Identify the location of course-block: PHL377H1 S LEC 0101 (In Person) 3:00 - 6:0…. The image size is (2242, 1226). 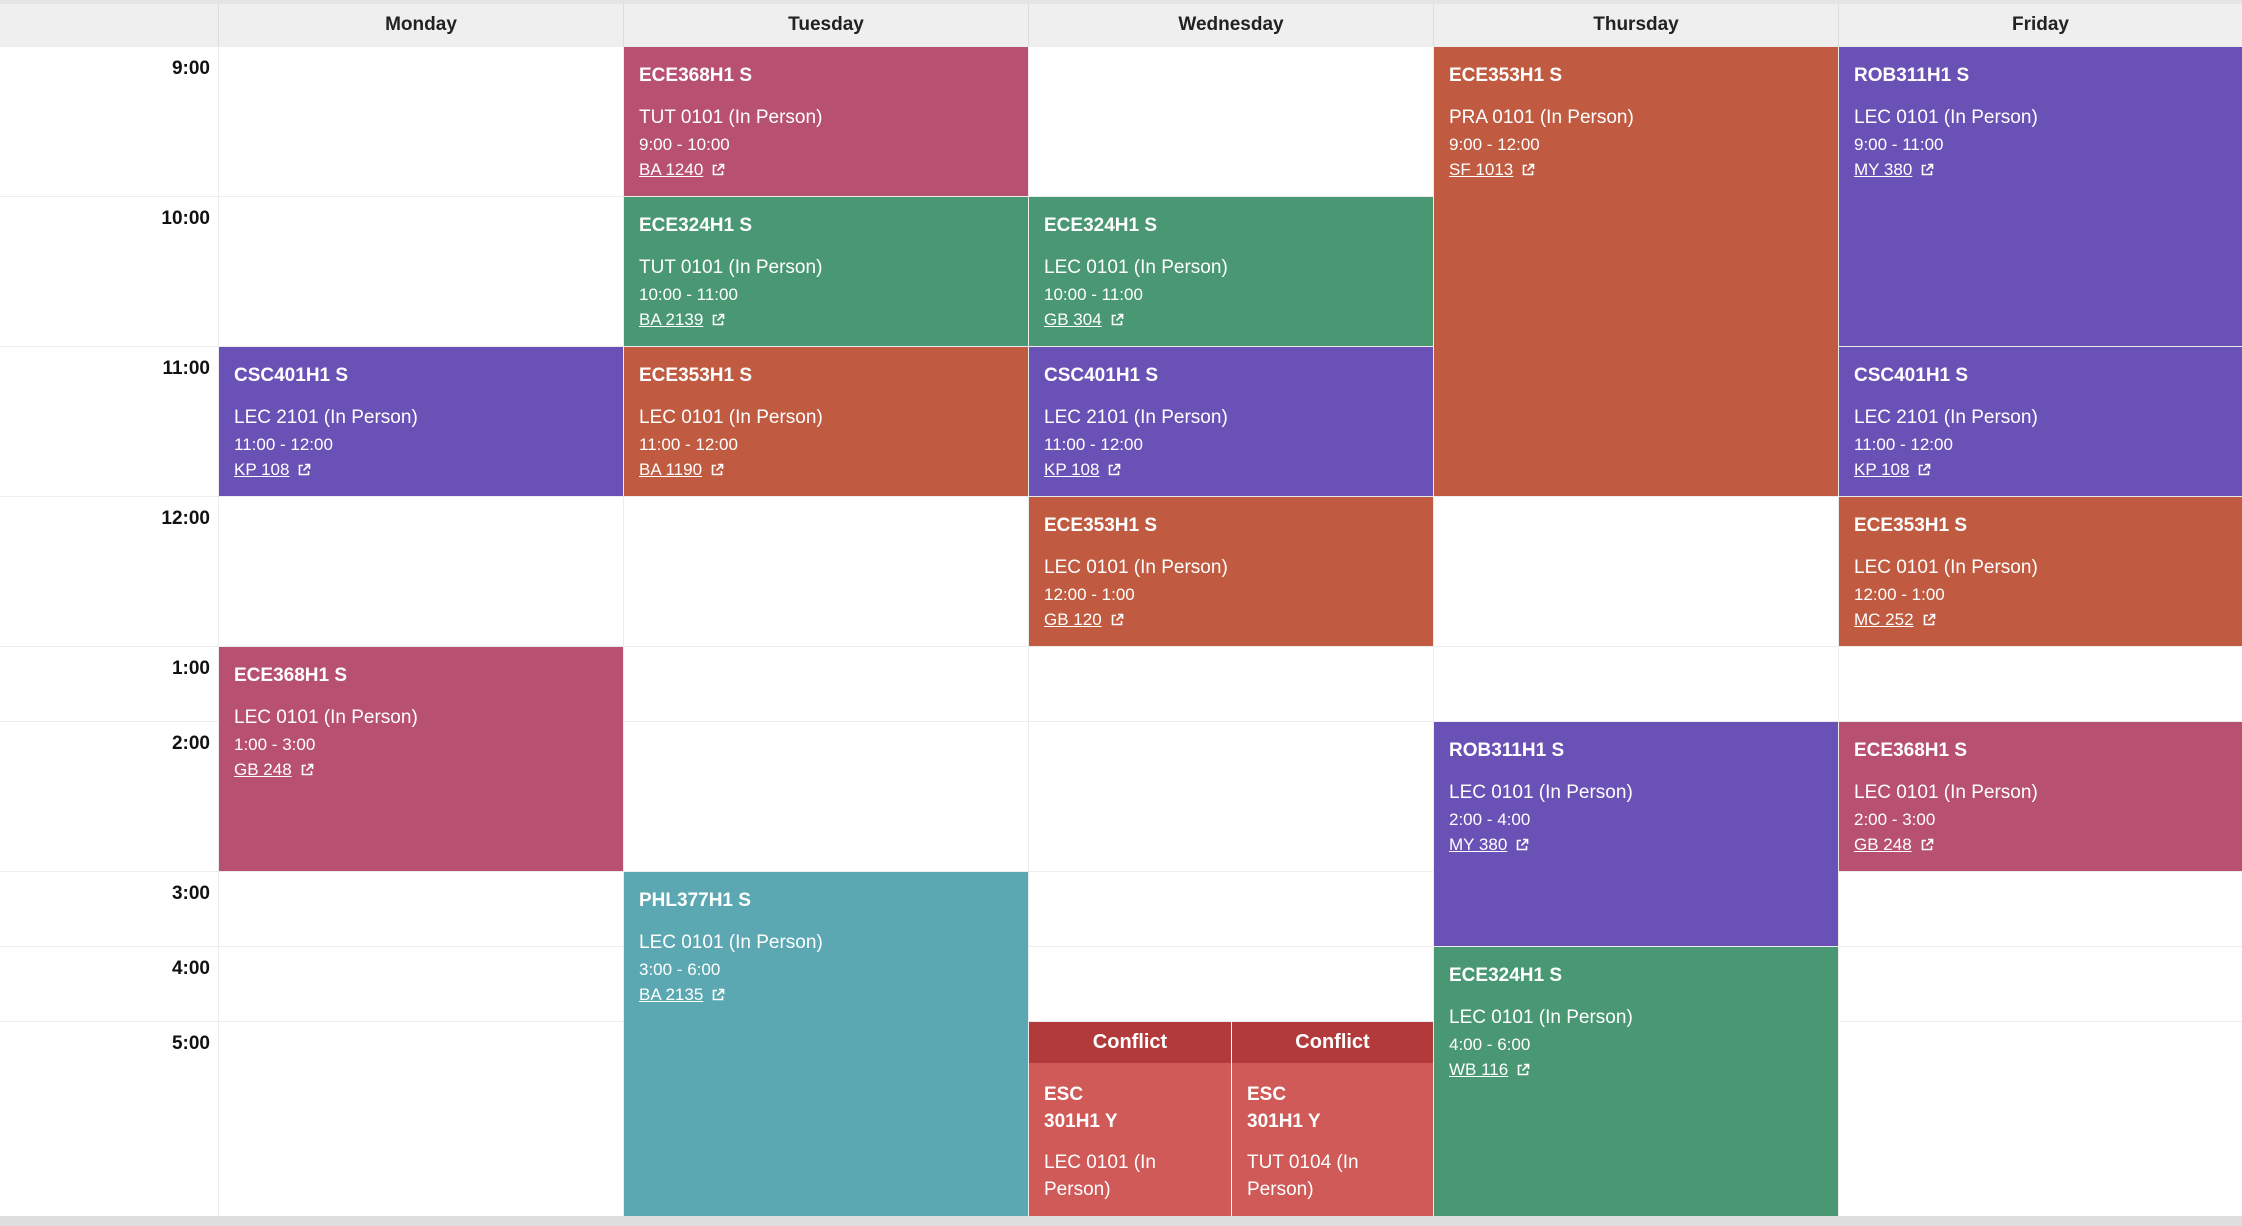
(826, 1044).